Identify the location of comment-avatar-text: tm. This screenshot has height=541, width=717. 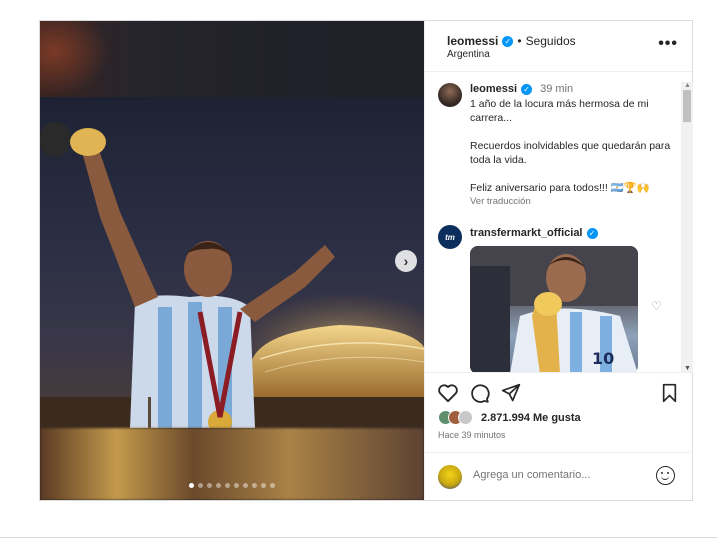
(450, 237).